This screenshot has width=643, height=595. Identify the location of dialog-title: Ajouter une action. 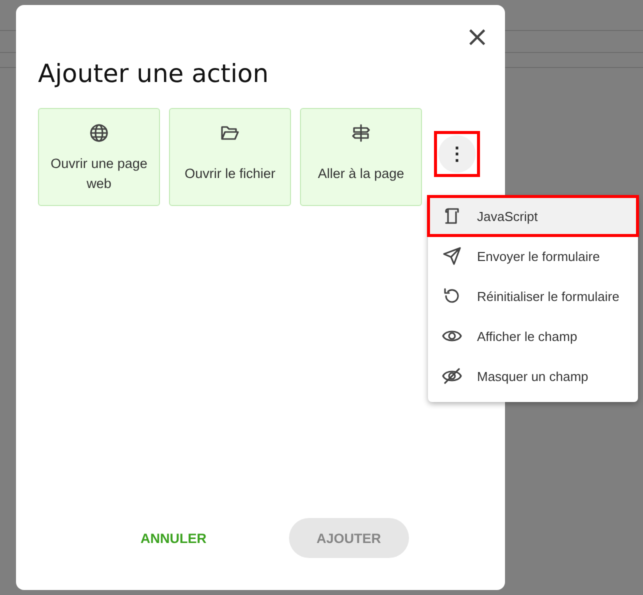
(154, 73).